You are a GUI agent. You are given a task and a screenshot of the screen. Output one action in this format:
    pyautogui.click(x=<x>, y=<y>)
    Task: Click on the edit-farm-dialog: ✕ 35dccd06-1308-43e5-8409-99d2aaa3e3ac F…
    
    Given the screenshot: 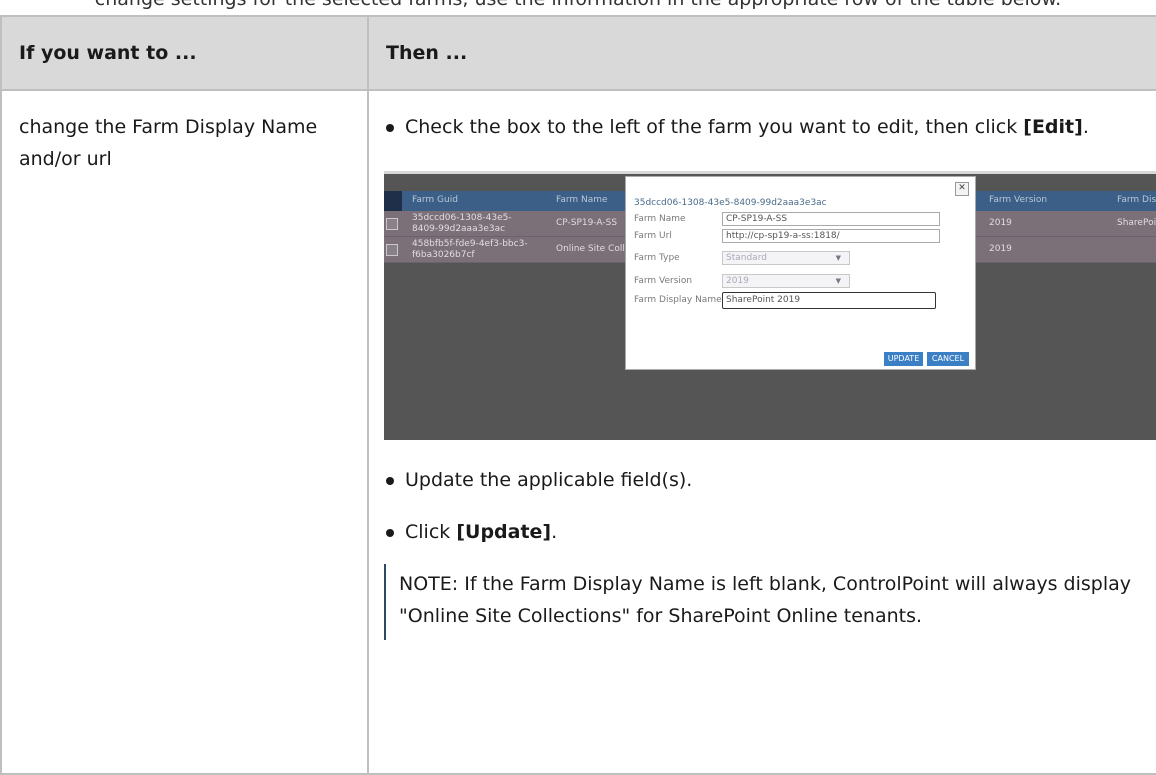 What is the action you would take?
    pyautogui.click(x=800, y=273)
    